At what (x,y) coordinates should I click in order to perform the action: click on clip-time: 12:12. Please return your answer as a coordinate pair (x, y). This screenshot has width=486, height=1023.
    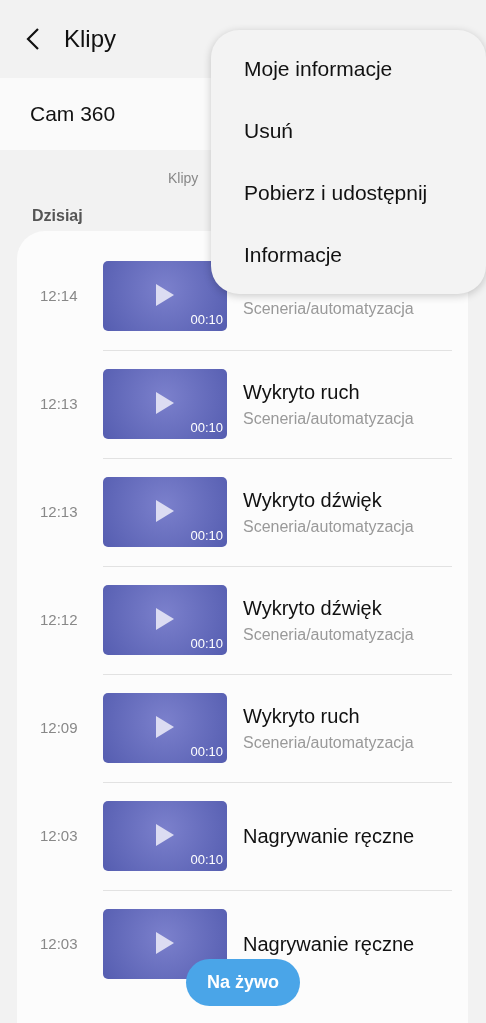
    Looking at the image, I should click on (59, 619).